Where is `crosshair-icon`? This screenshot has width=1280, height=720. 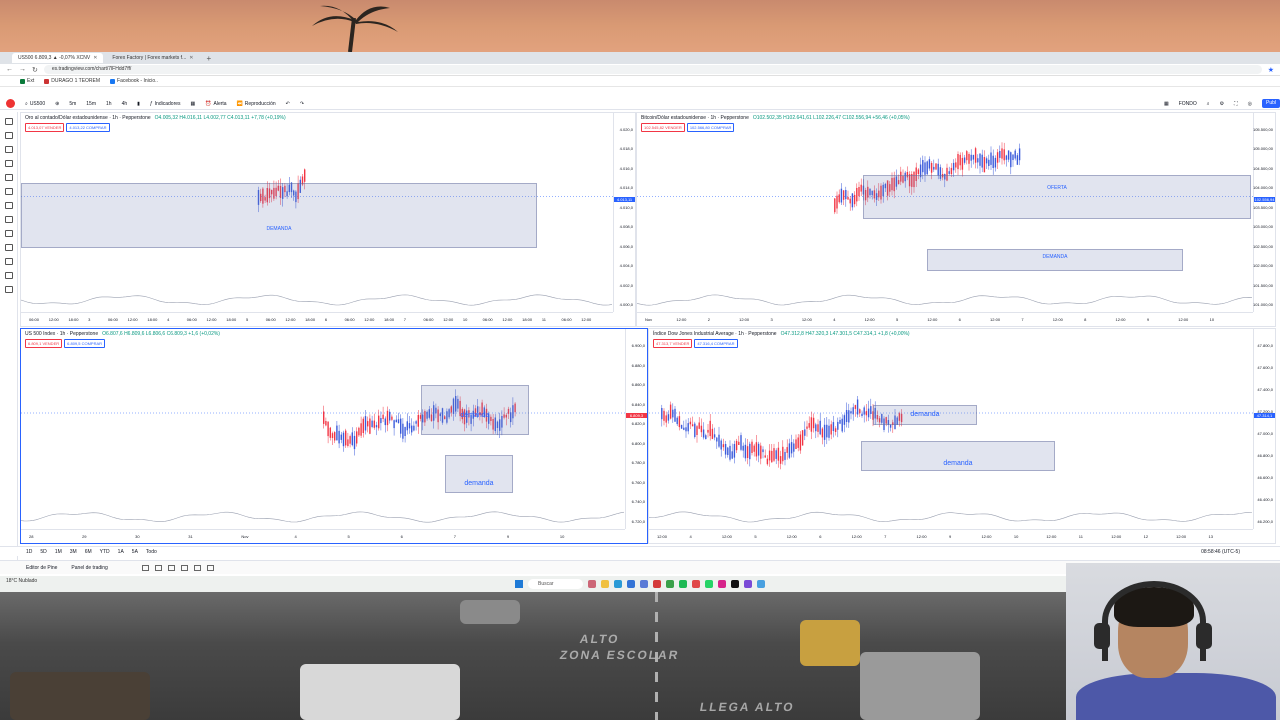
crosshair-icon is located at coordinates (8, 121).